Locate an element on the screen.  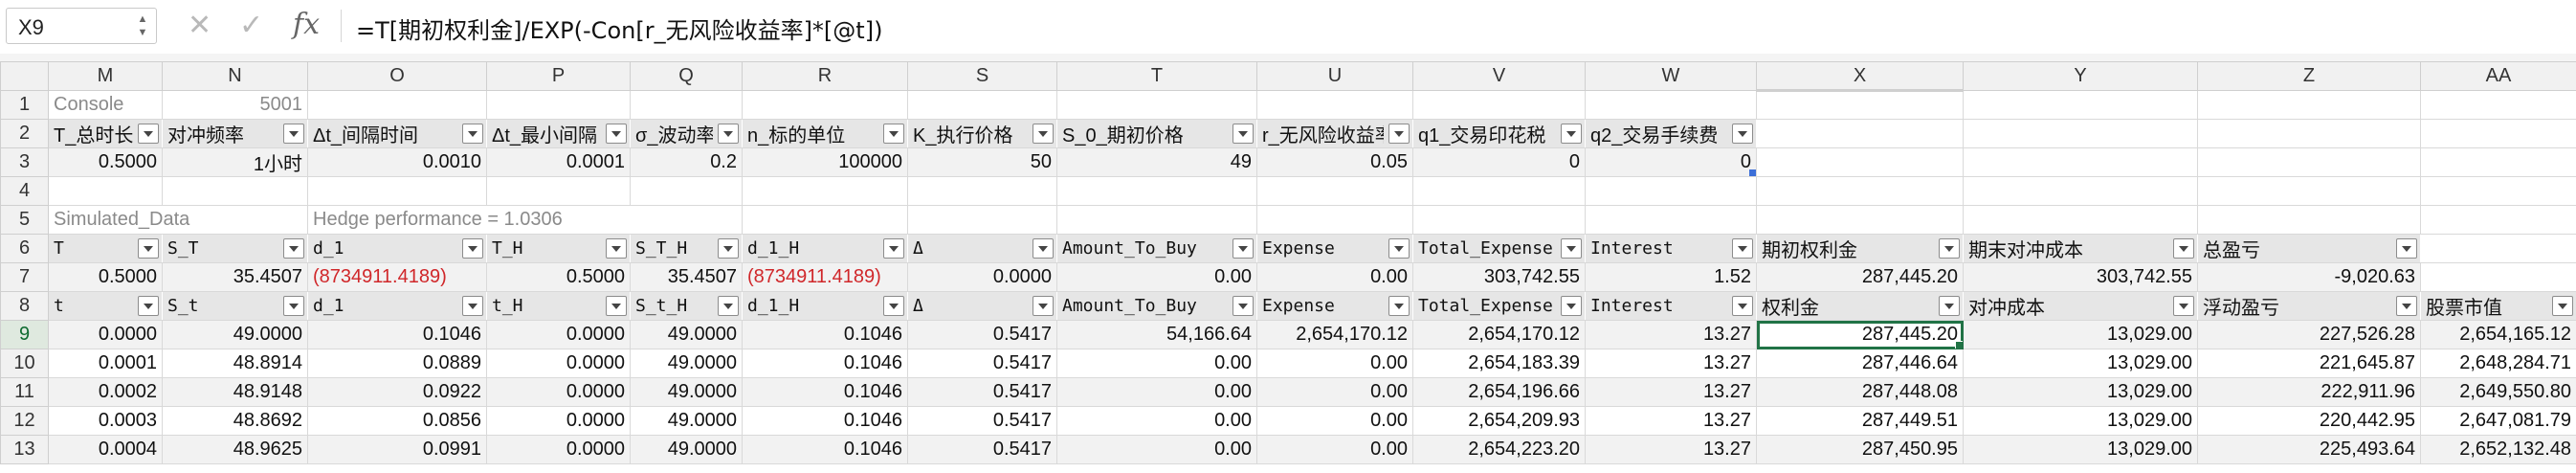
row-header: 5 is located at coordinates (24, 220).